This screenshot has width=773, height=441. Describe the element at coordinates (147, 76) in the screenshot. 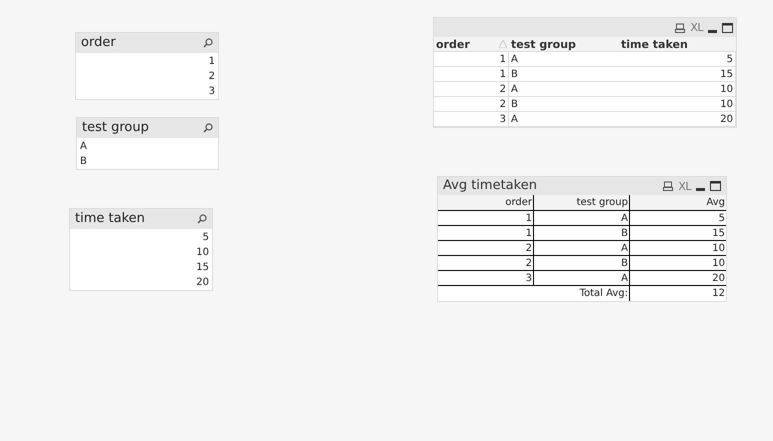

I see `listbox-item: 2` at that location.